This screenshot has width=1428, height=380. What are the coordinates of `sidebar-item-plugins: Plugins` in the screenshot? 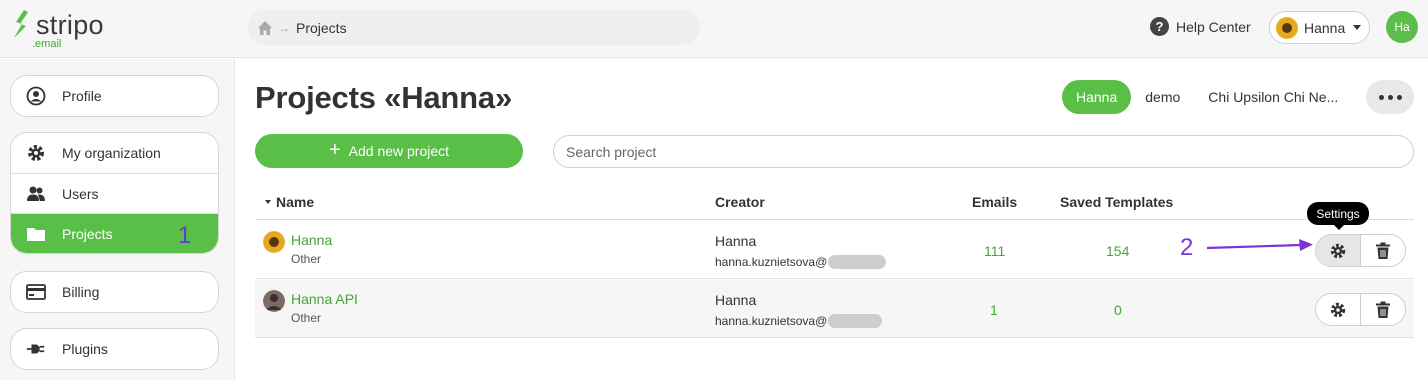 It's located at (114, 349).